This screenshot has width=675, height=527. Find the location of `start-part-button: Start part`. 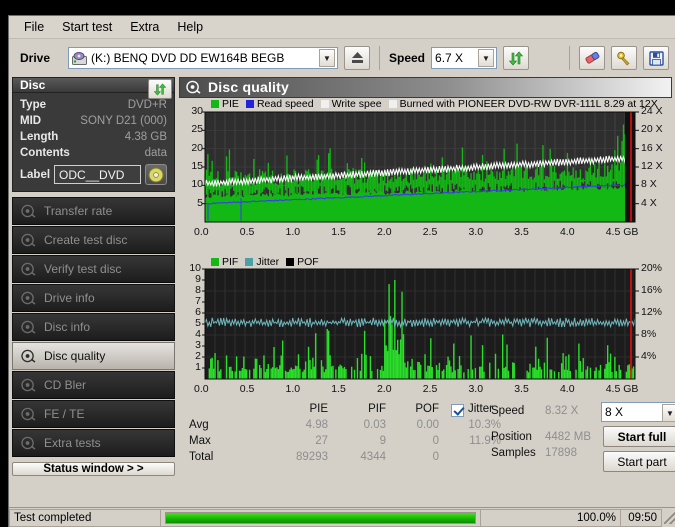

start-part-button: Start part is located at coordinates (639, 462).